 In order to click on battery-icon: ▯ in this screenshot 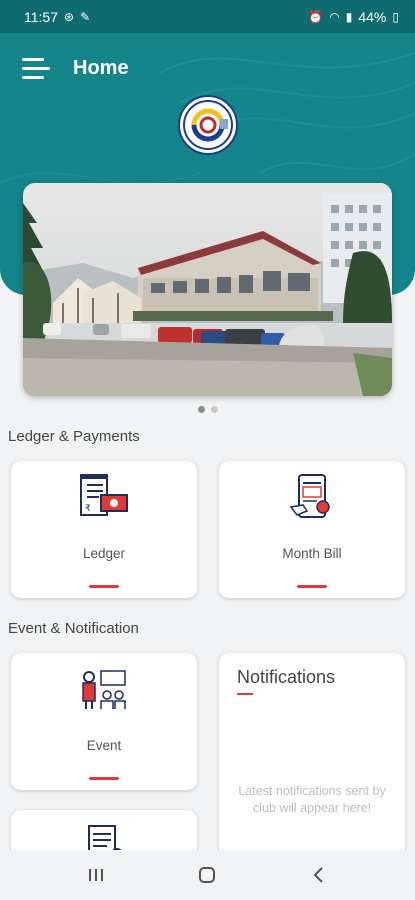, I will do `click(395, 16)`.